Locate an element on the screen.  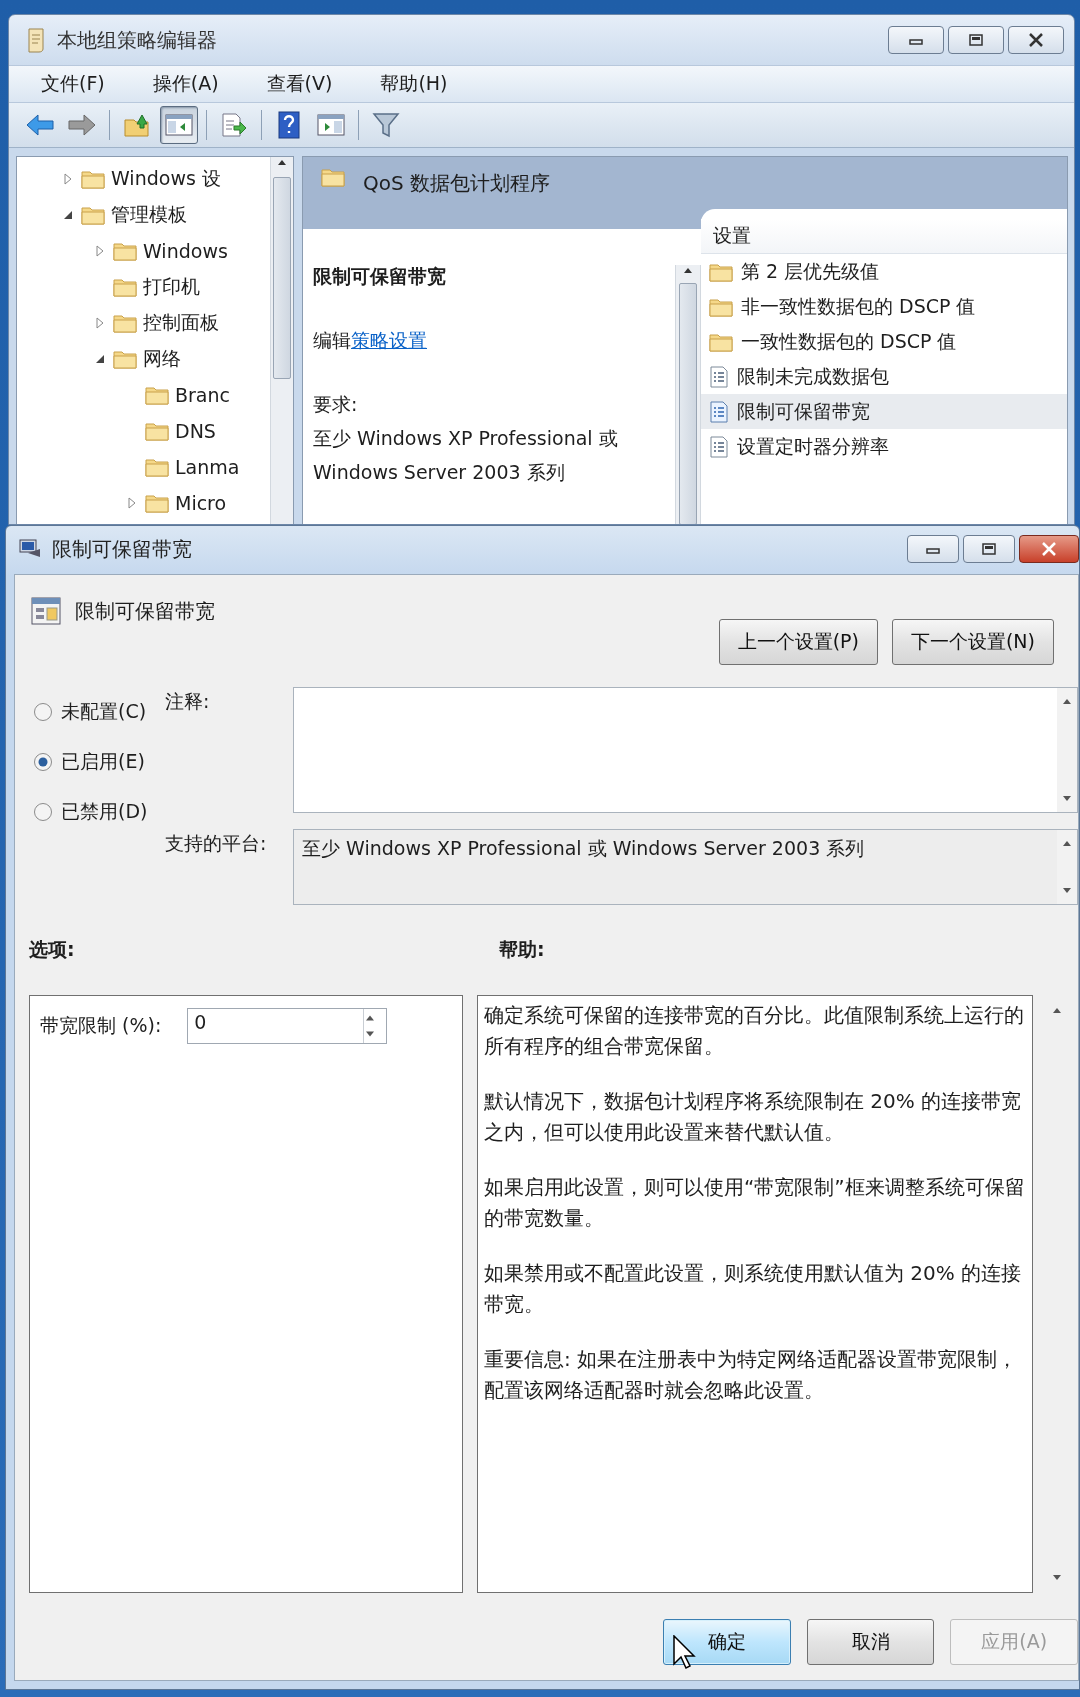
list-row: 非一致性数据包的 DSCP 值 is located at coordinates (884, 306).